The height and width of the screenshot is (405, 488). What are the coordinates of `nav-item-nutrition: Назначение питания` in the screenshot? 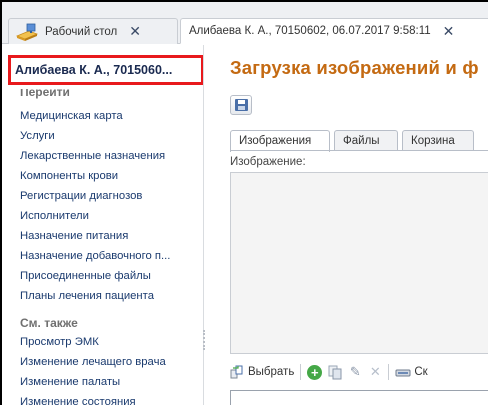 It's located at (74, 236).